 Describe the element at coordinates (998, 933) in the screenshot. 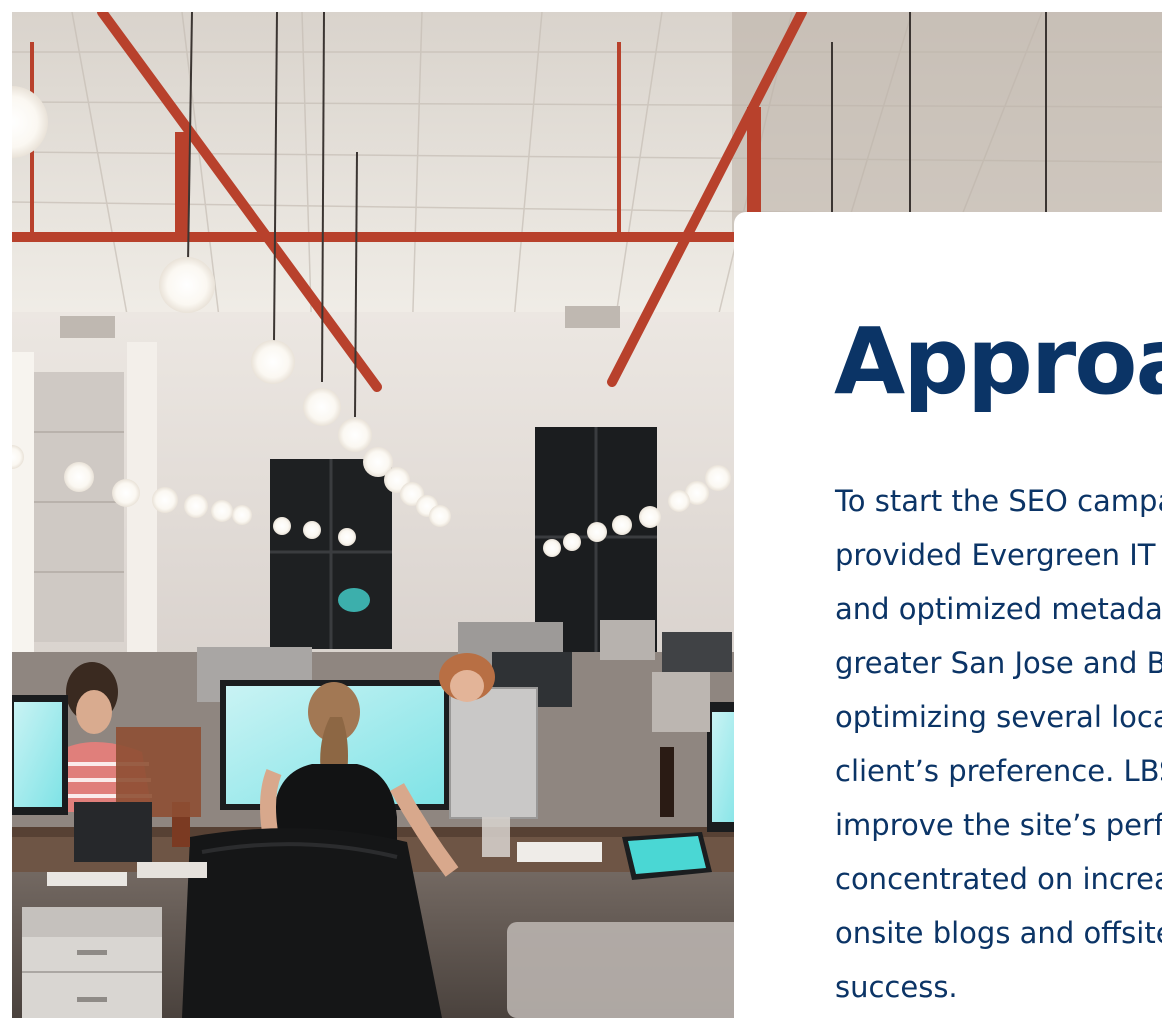

I see `body-line: onsite blogs and offsite content for` at that location.